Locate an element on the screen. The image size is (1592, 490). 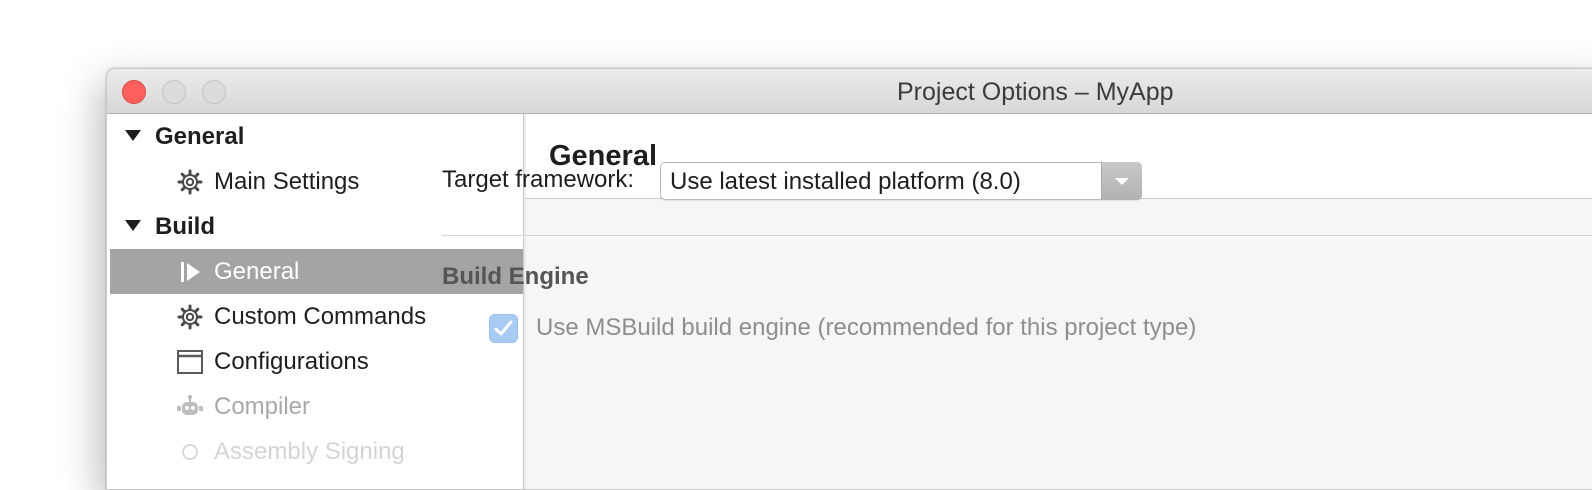
chevron-down-icon is located at coordinates (1122, 181).